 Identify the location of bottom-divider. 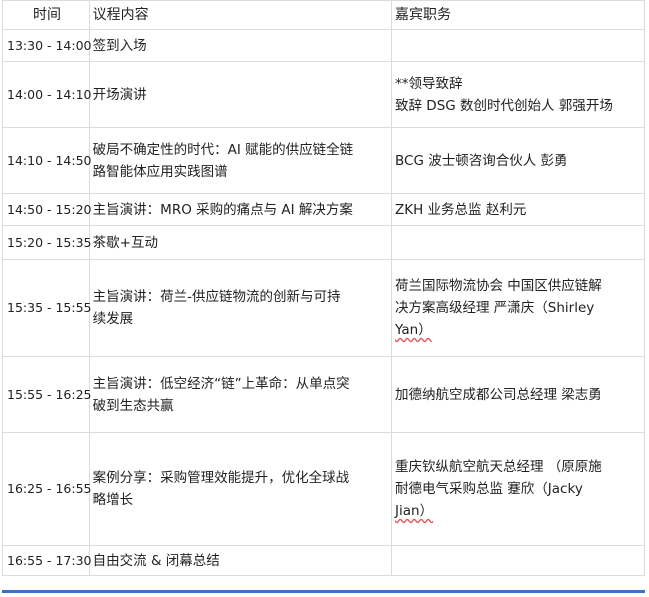
(323, 591).